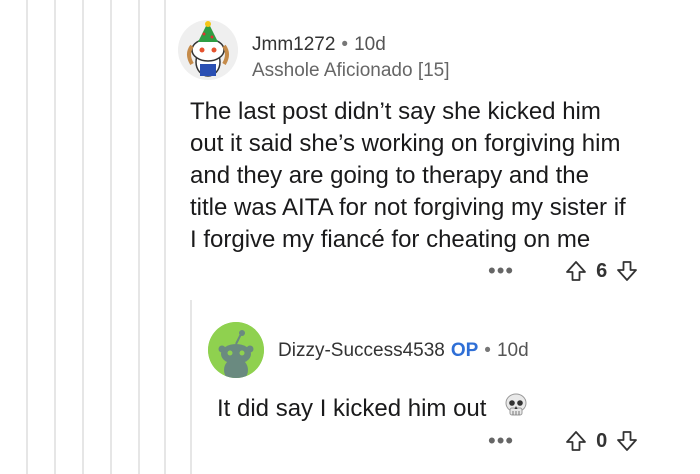 This screenshot has height=474, width=700. Describe the element at coordinates (395, 111) in the screenshot. I see `body-line: The last post didn’t say she kicked him` at that location.